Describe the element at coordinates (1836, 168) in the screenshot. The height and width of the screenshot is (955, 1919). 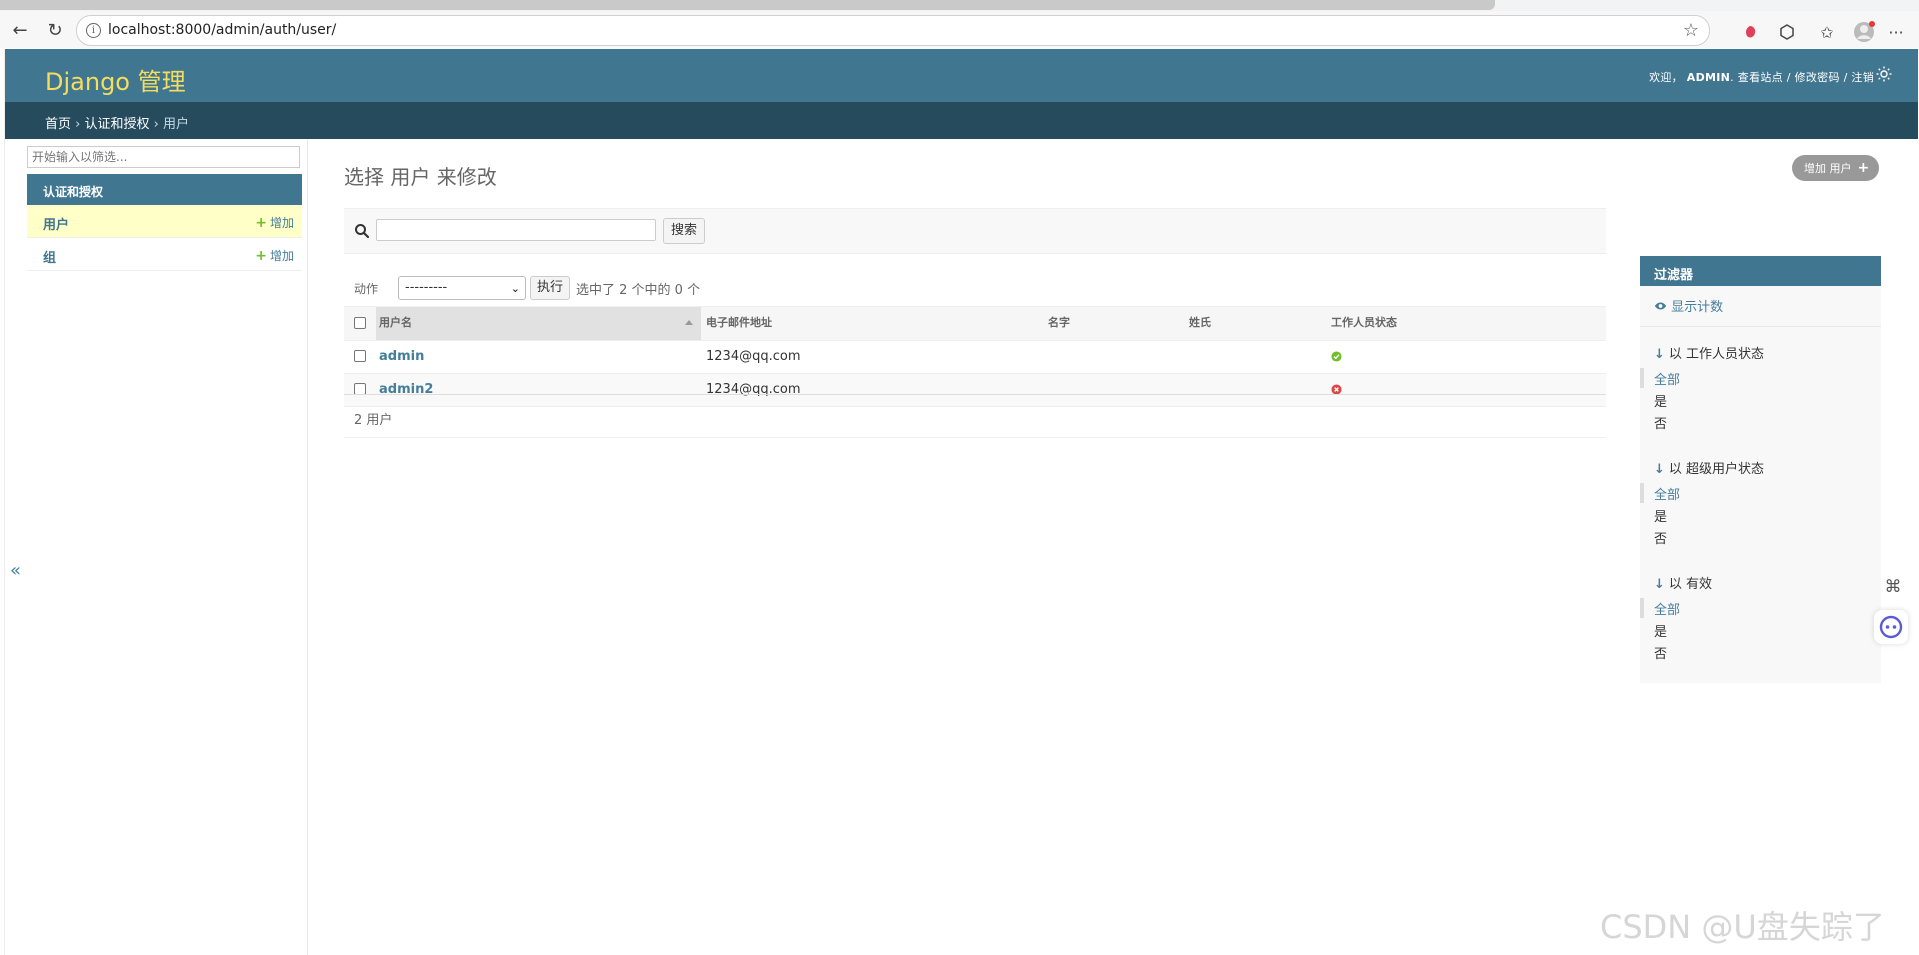
I see `add-user-button: 增加 用户 +` at that location.